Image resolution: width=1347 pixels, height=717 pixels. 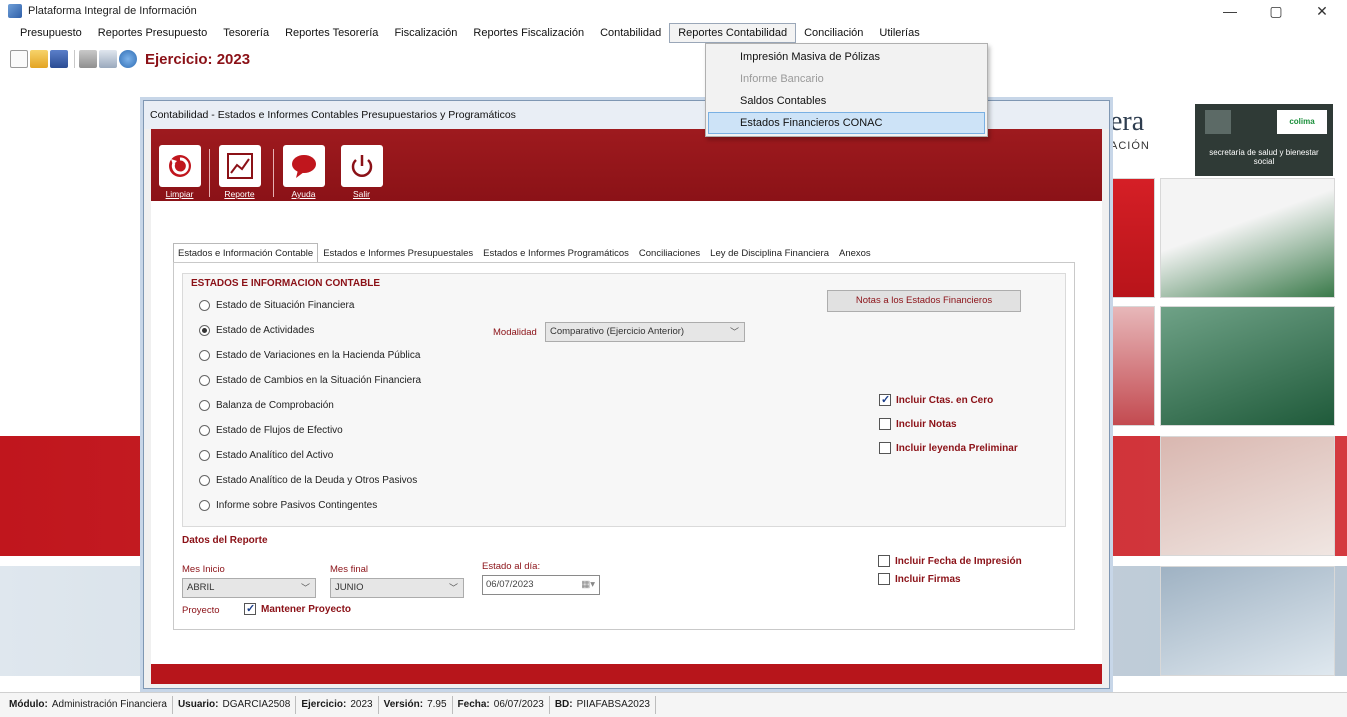 What do you see at coordinates (276, 305) in the screenshot?
I see `option-situacion-financiera: Estado de Situación Financiera` at bounding box center [276, 305].